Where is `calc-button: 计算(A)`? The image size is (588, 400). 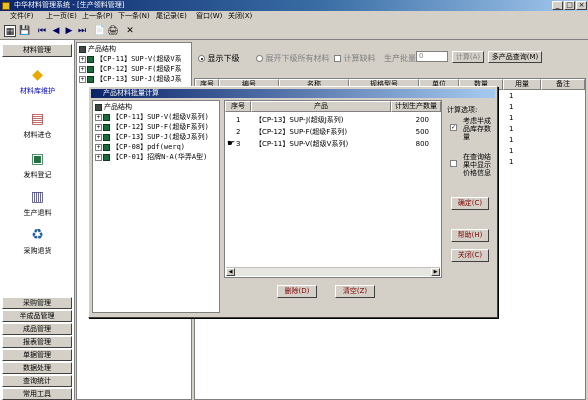
calc-button: 计算(A) is located at coordinates (468, 57).